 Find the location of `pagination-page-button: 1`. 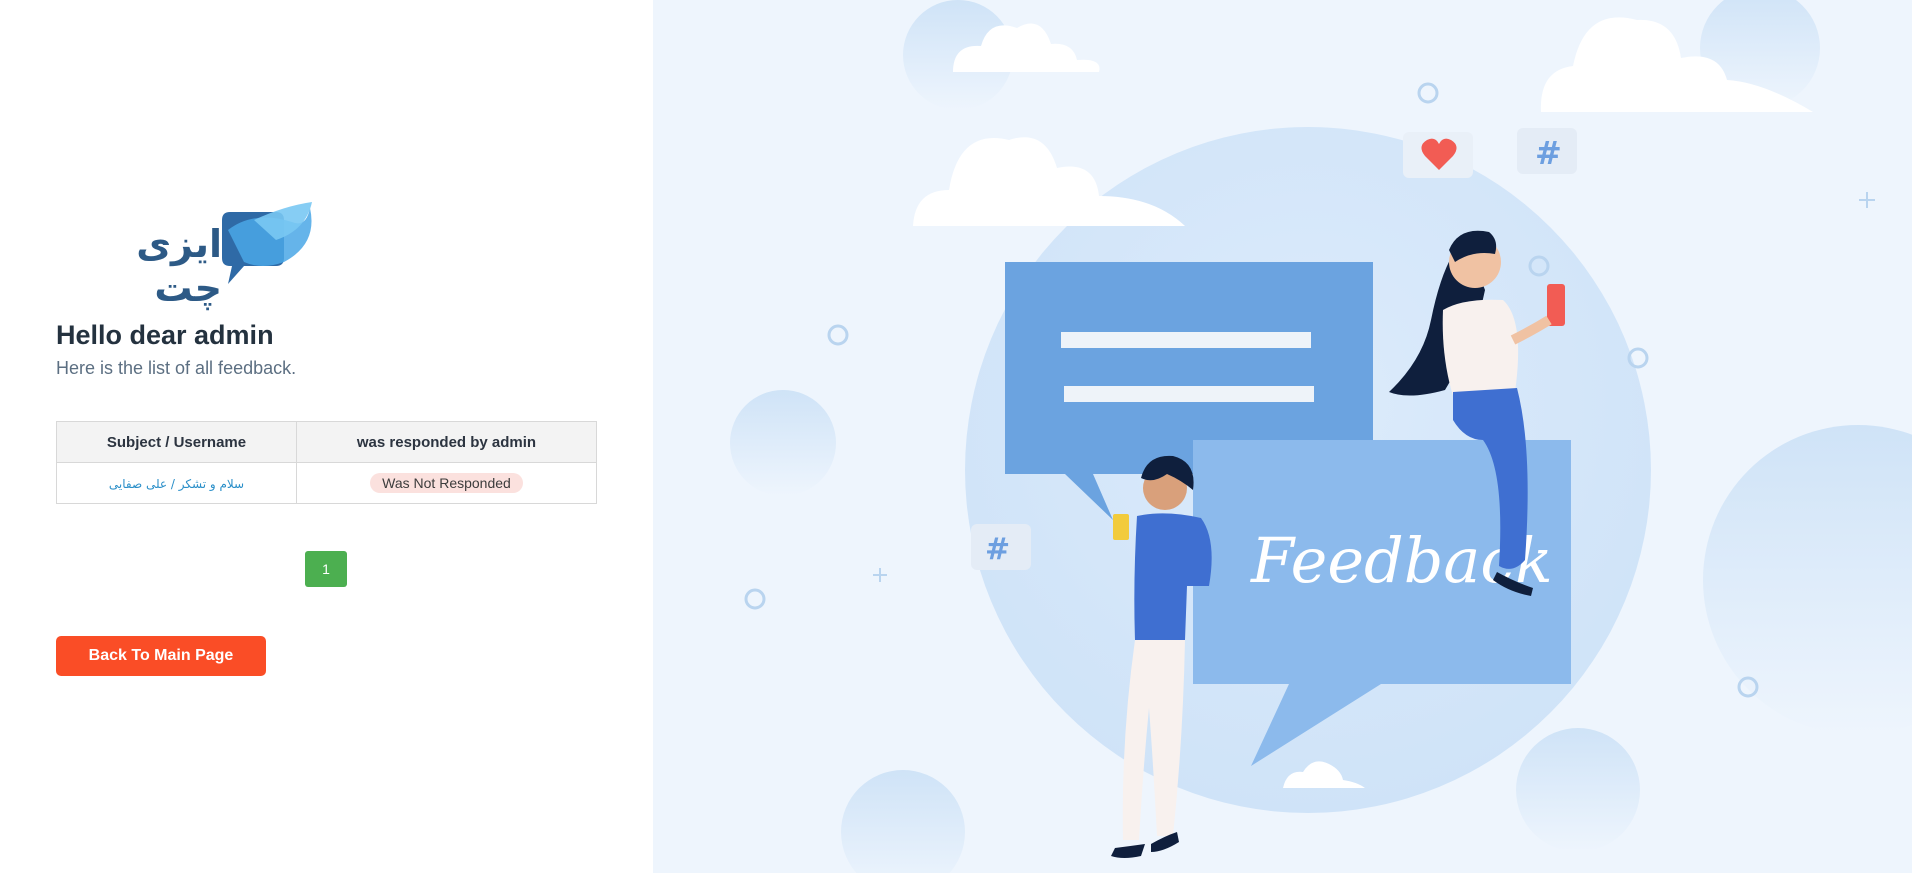

pagination-page-button: 1 is located at coordinates (326, 569).